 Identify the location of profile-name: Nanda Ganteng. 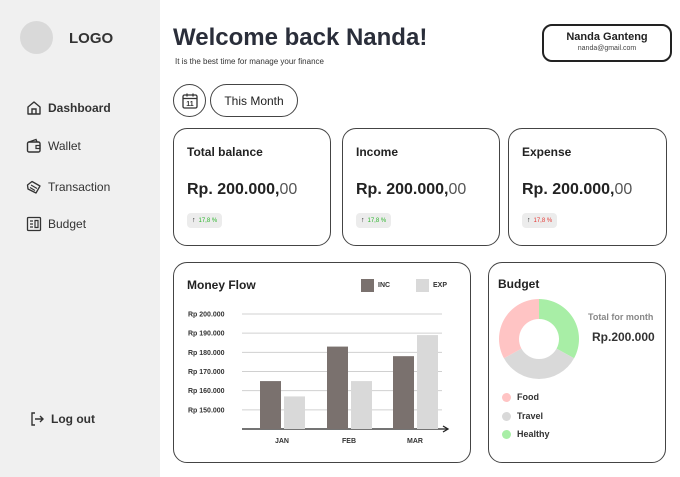
(607, 37).